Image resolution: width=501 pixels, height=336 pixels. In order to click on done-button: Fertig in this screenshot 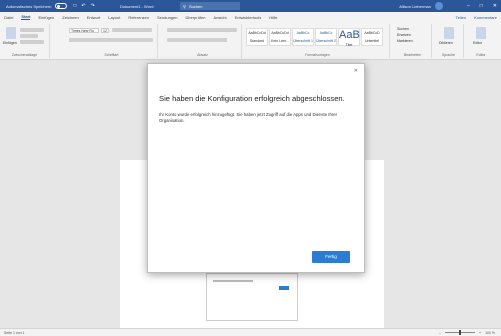, I will do `click(331, 257)`.